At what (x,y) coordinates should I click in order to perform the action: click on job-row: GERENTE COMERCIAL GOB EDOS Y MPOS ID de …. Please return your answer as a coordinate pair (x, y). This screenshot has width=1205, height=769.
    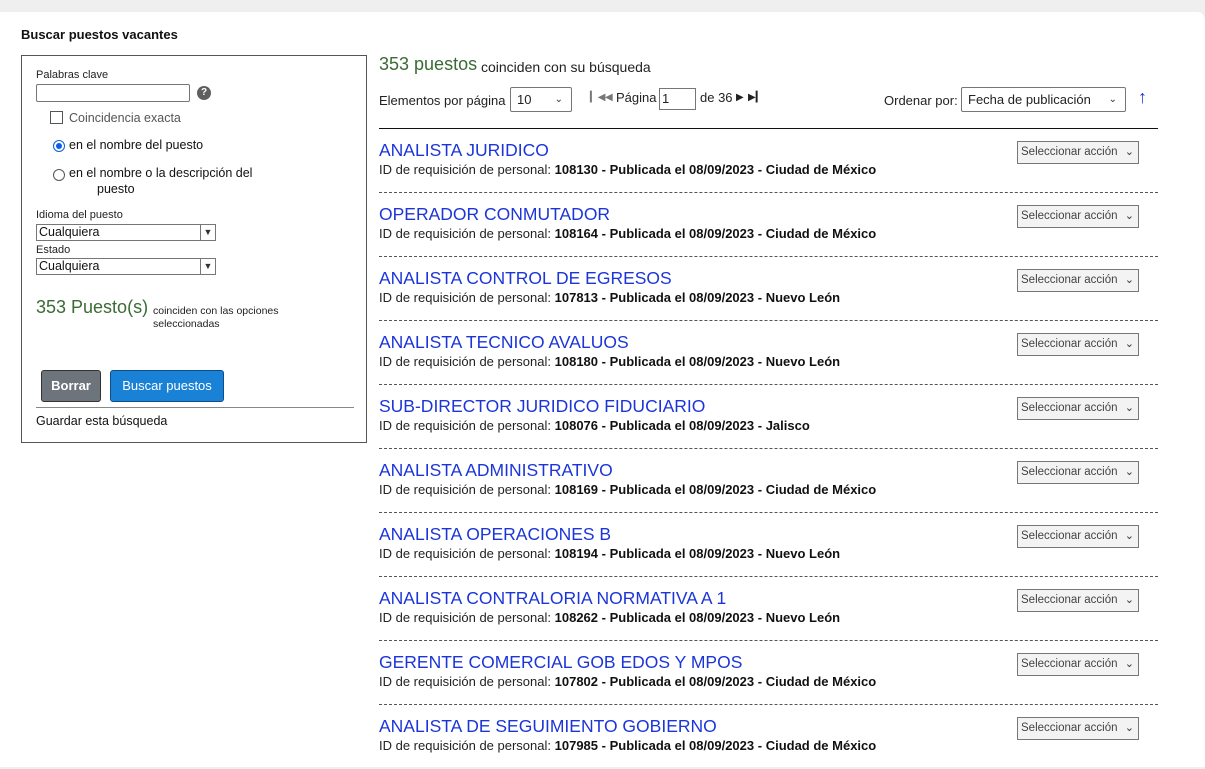
    Looking at the image, I should click on (768, 673).